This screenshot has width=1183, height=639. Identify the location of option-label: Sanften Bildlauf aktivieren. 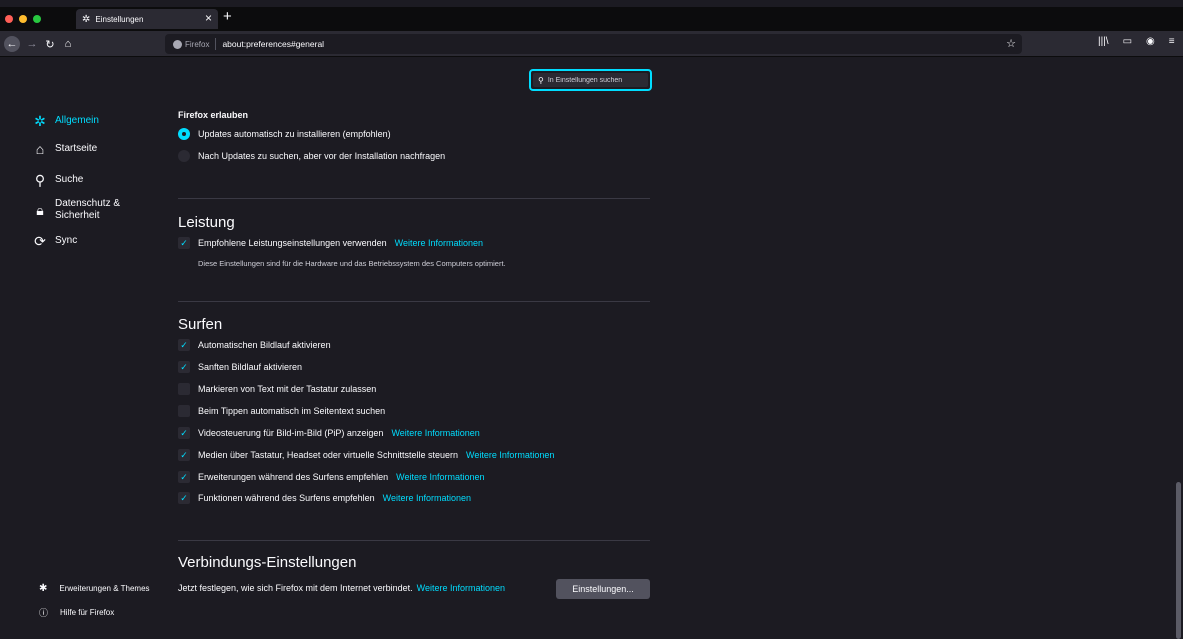
(250, 367).